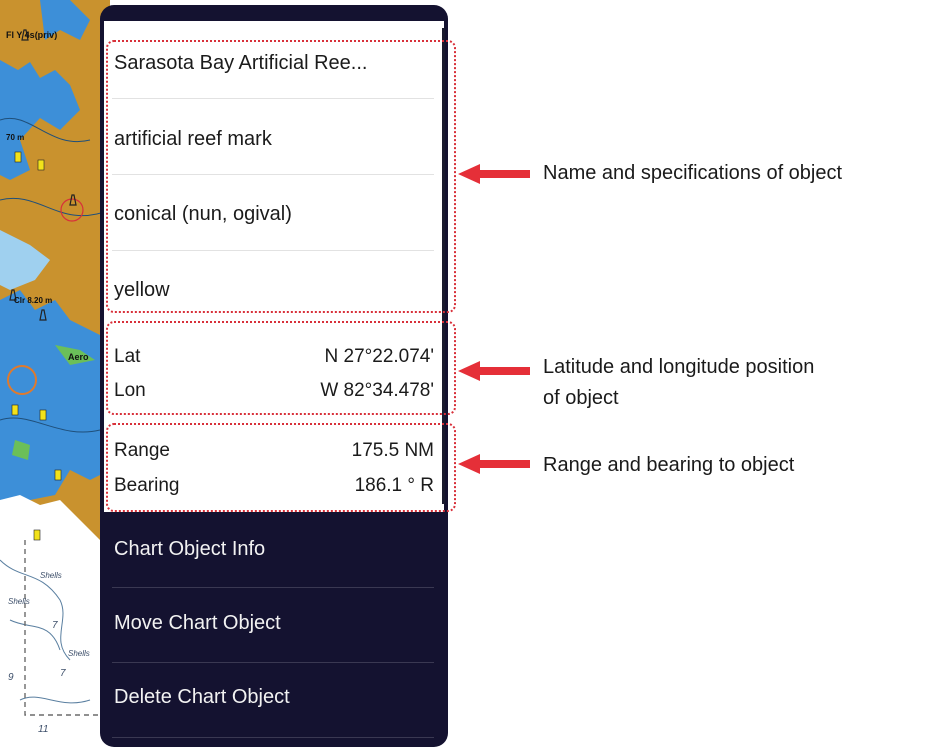  I want to click on chart-label-clr: Clr 8.20 m, so click(33, 300).